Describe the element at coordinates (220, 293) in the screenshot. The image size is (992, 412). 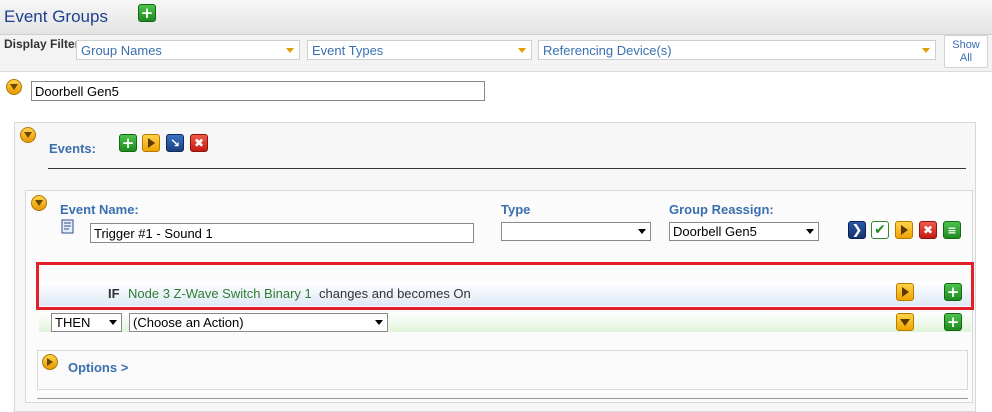
I see `condition-device-link: Node 3 Z-Wave Switch Binary 1` at that location.